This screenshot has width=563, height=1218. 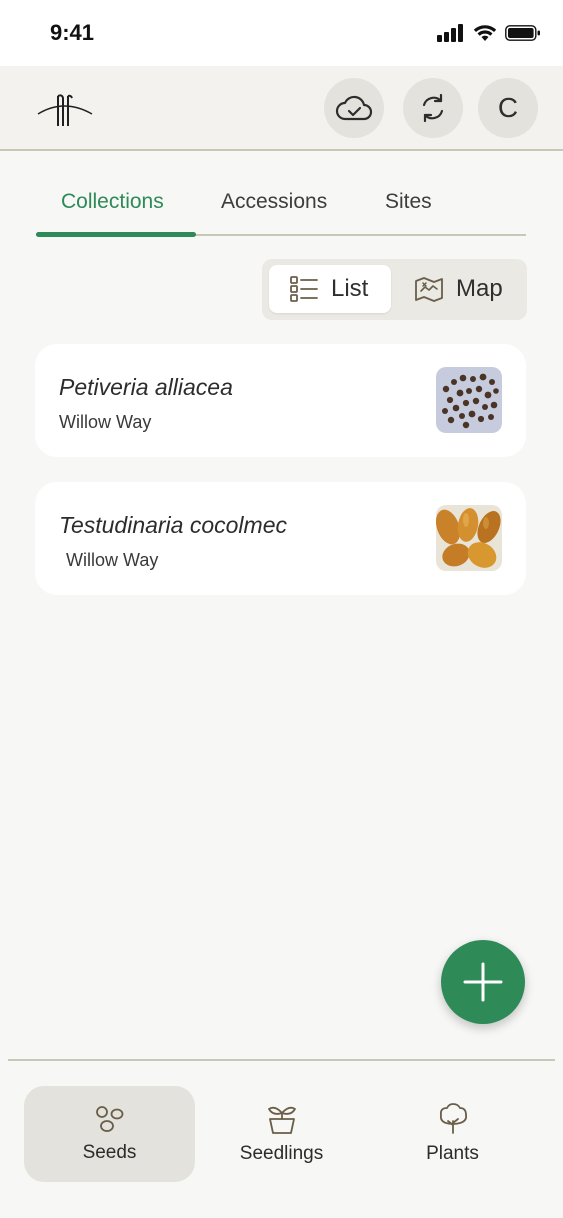 What do you see at coordinates (281, 1120) in the screenshot?
I see `seedling-pot-icon` at bounding box center [281, 1120].